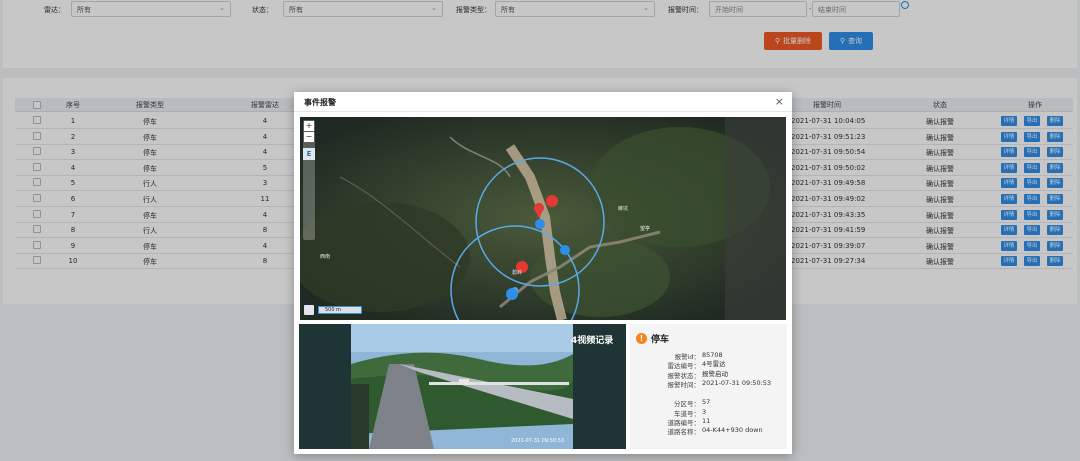 This screenshot has width=1080, height=461. I want to click on info-field-label: 报警时间：, so click(684, 385).